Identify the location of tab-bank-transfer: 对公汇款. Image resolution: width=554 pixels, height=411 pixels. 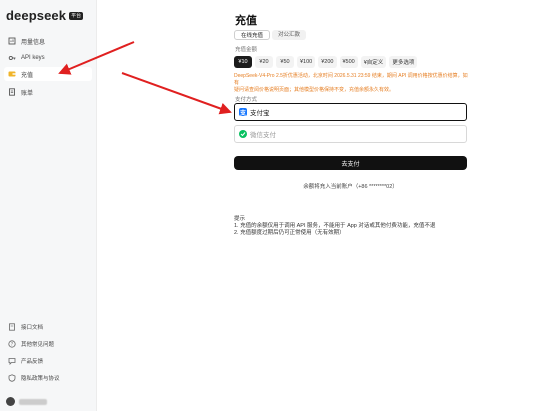
(289, 35).